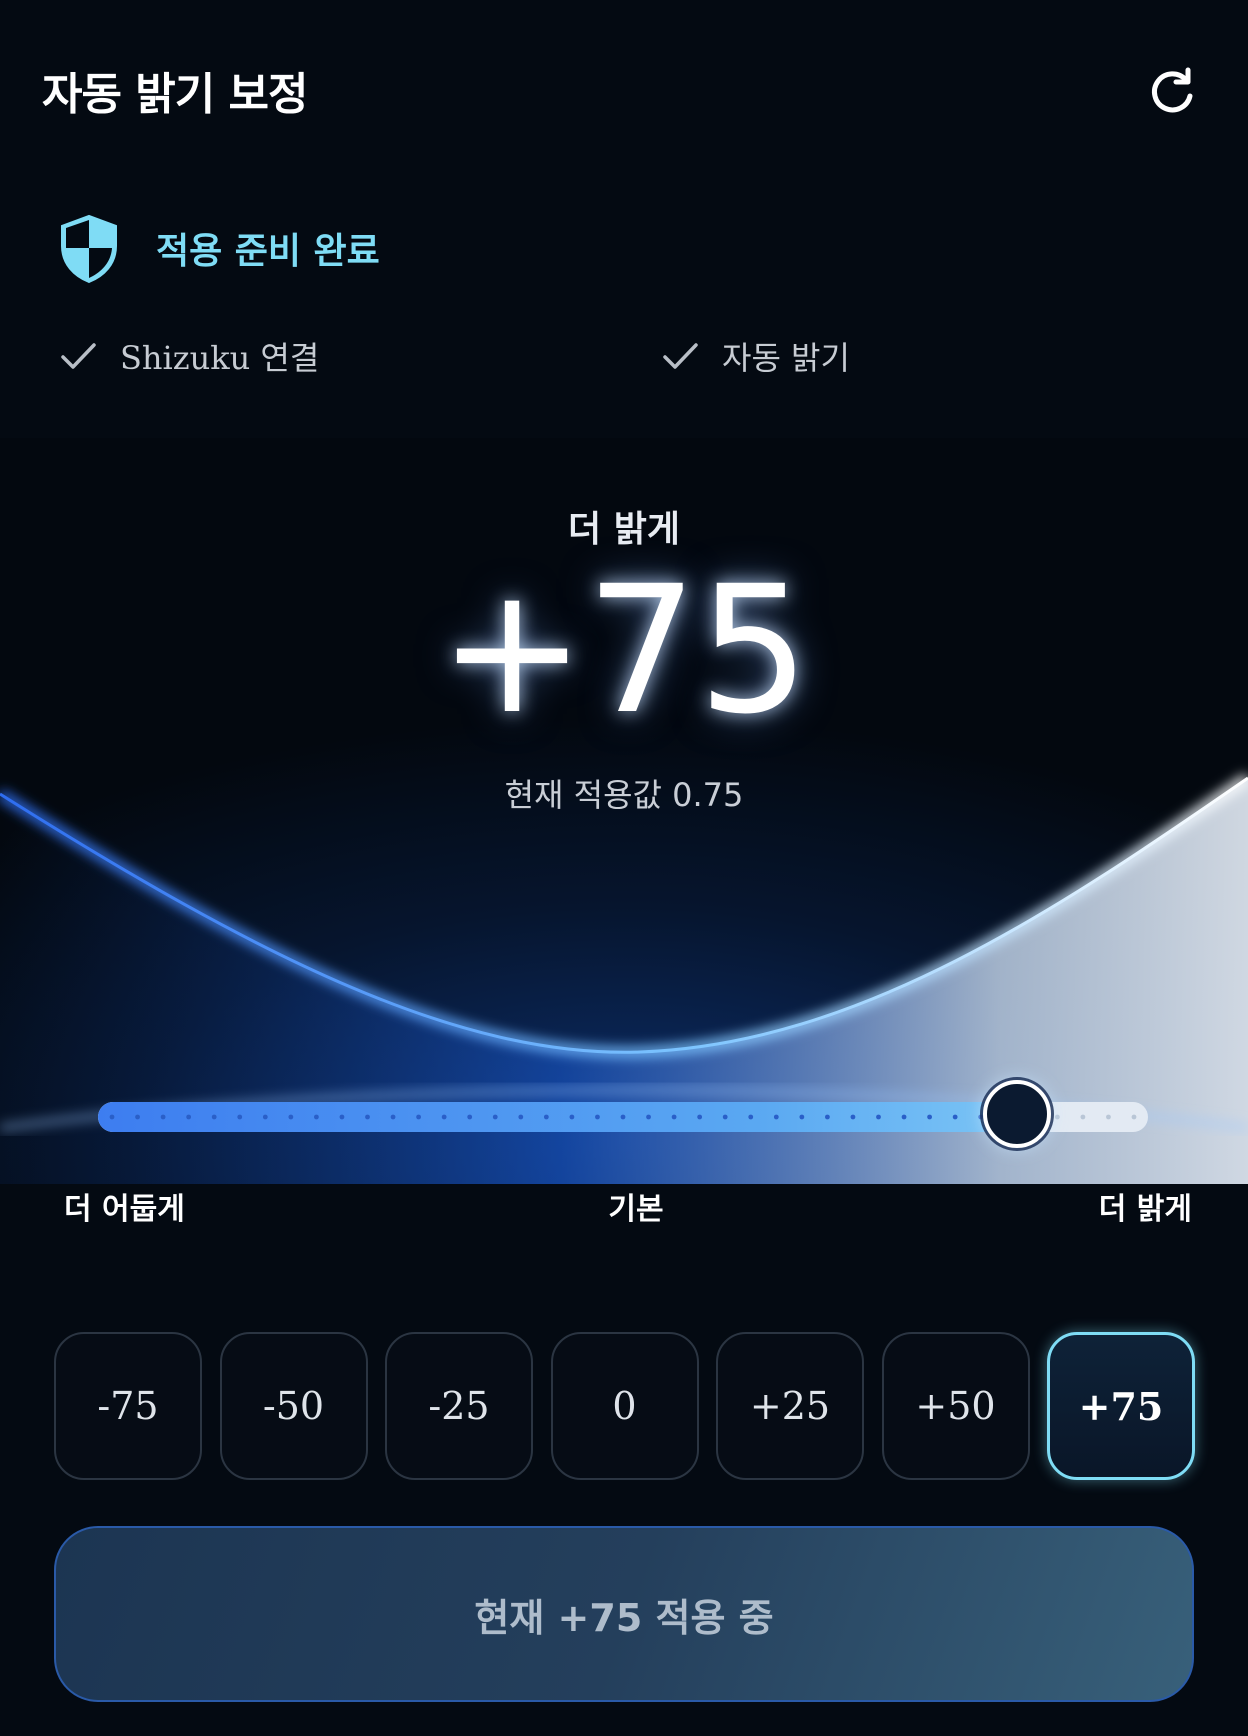 This screenshot has height=1736, width=1248. I want to click on apply-button: 현재 +75 적용 중, so click(624, 1614).